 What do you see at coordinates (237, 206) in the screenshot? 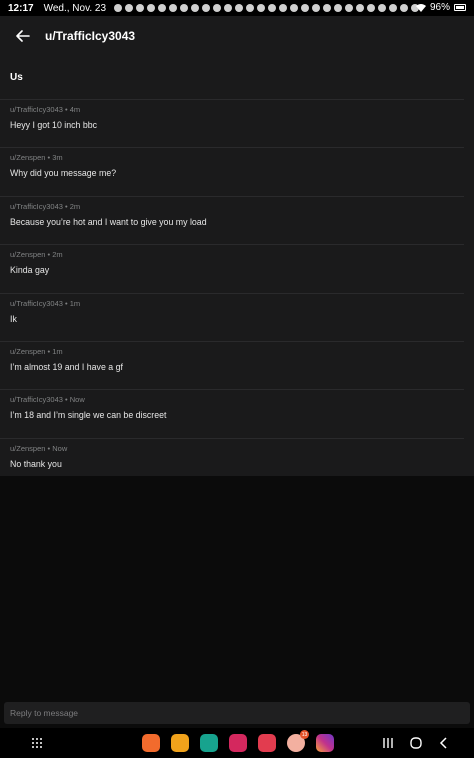
I see `message-meta: u/TrafficIcy3043 • 2m` at bounding box center [237, 206].